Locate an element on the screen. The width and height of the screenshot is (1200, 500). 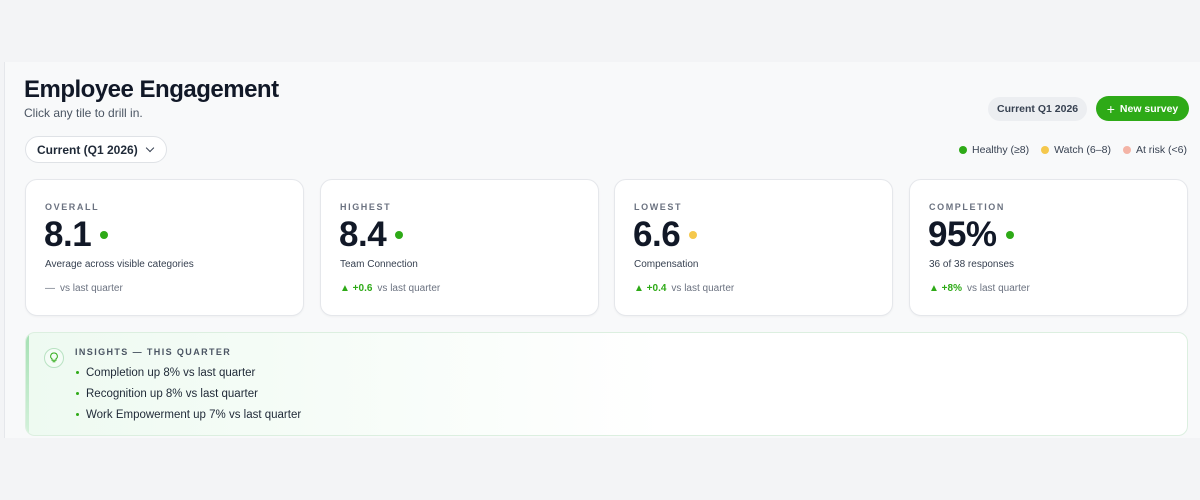
delta-value: — is located at coordinates (50, 288).